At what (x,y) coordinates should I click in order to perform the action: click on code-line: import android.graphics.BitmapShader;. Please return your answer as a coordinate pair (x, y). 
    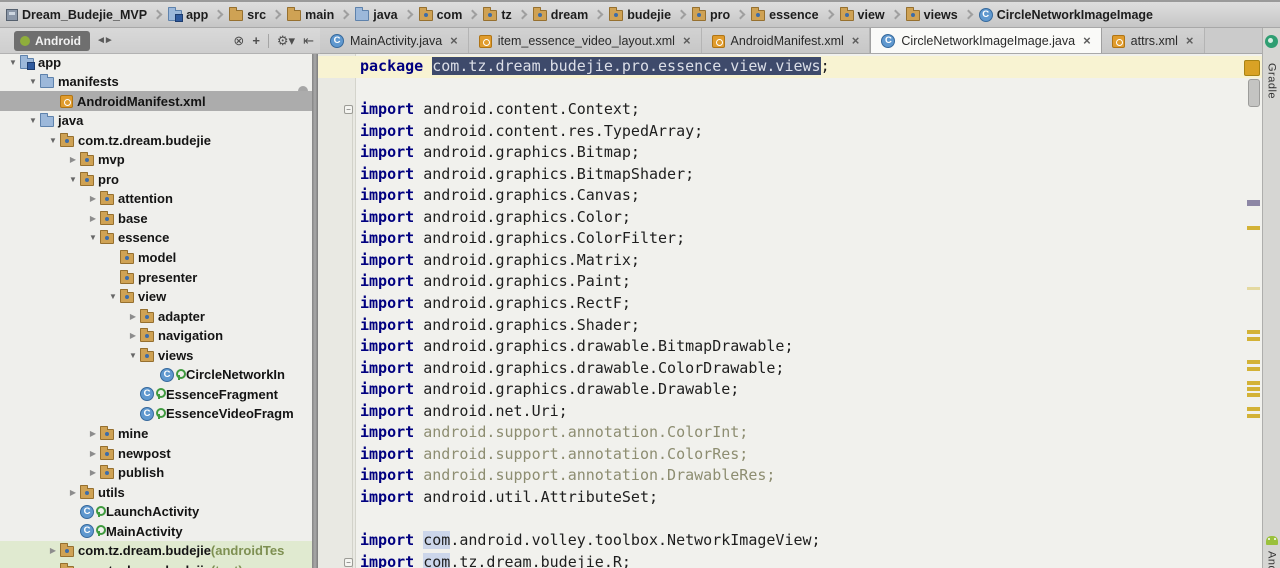
    Looking at the image, I should click on (801, 175).